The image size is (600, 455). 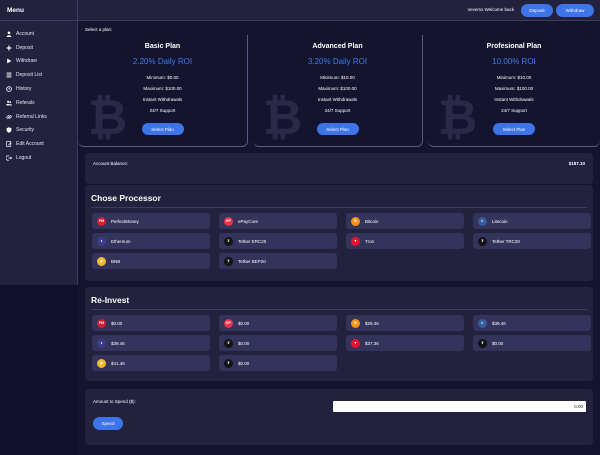 I want to click on processor-option: ₮ Tether BEP20, so click(x=278, y=261).